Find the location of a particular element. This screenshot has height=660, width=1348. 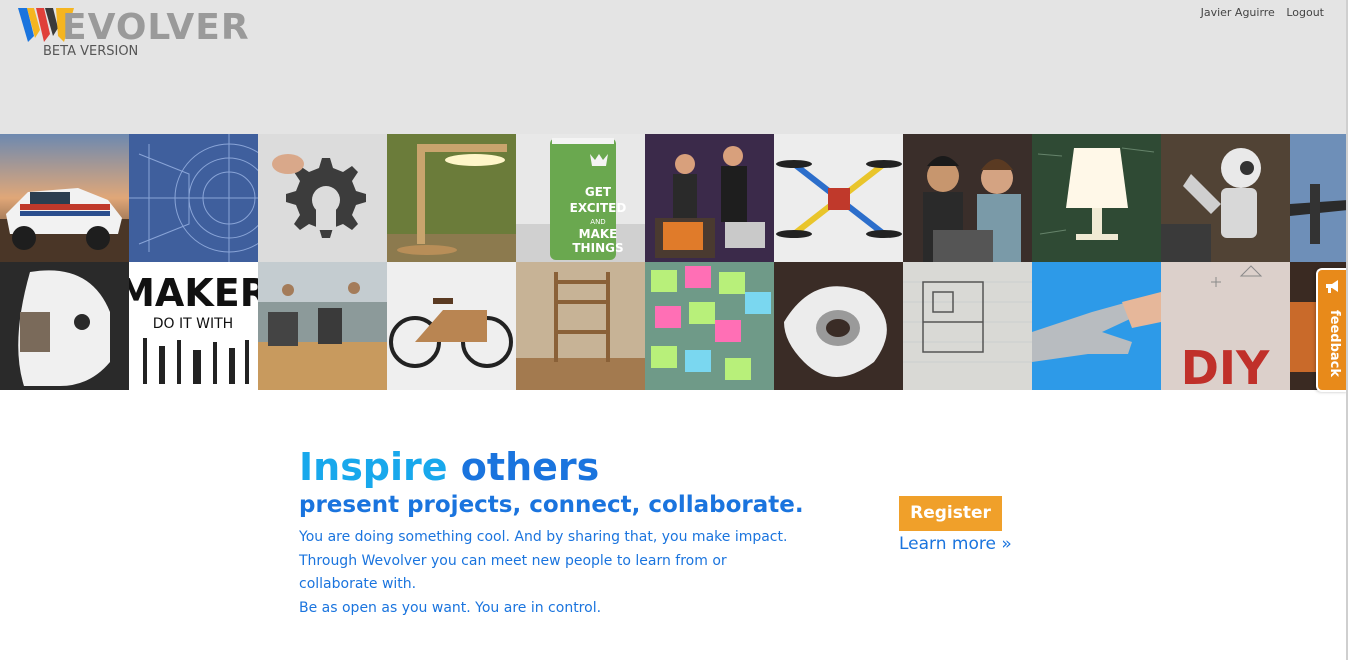

hero-title: Inspire others is located at coordinates (579, 467).